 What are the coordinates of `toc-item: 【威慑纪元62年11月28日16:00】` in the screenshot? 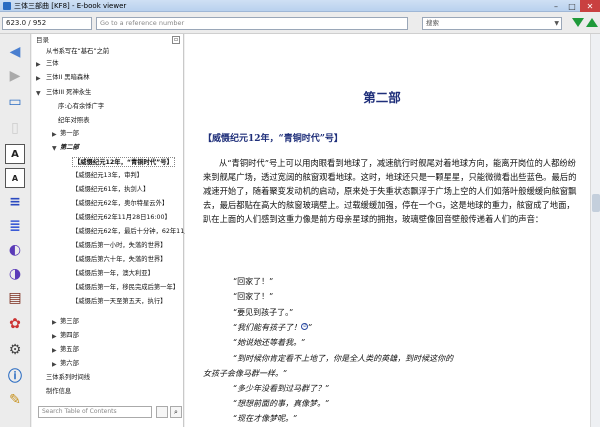 It's located at (121, 218).